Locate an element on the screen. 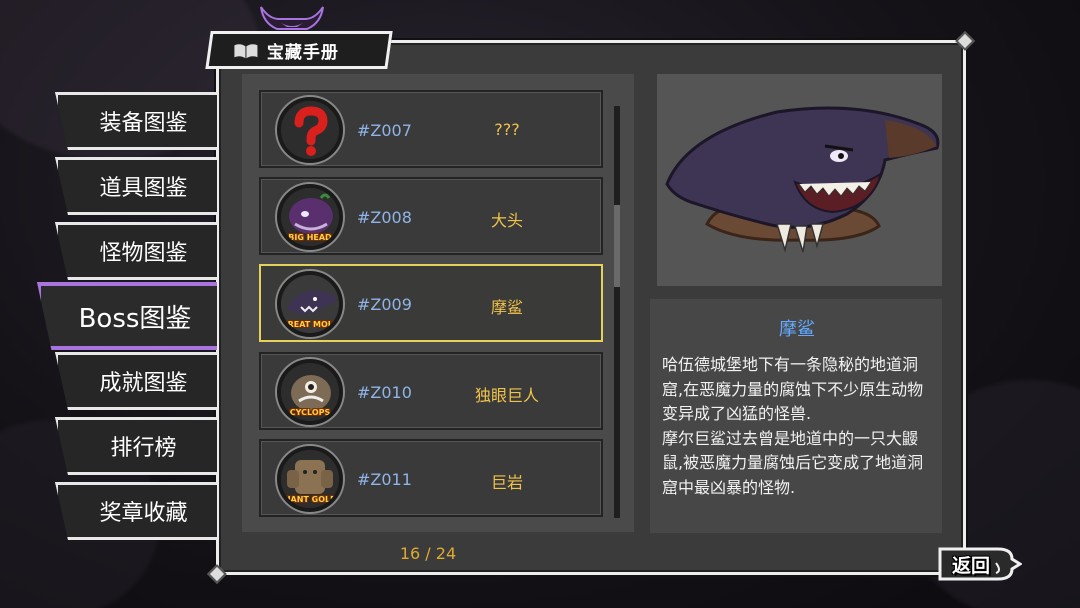 The image size is (1080, 608). boss-list-row: #Z007 ??? is located at coordinates (431, 129).